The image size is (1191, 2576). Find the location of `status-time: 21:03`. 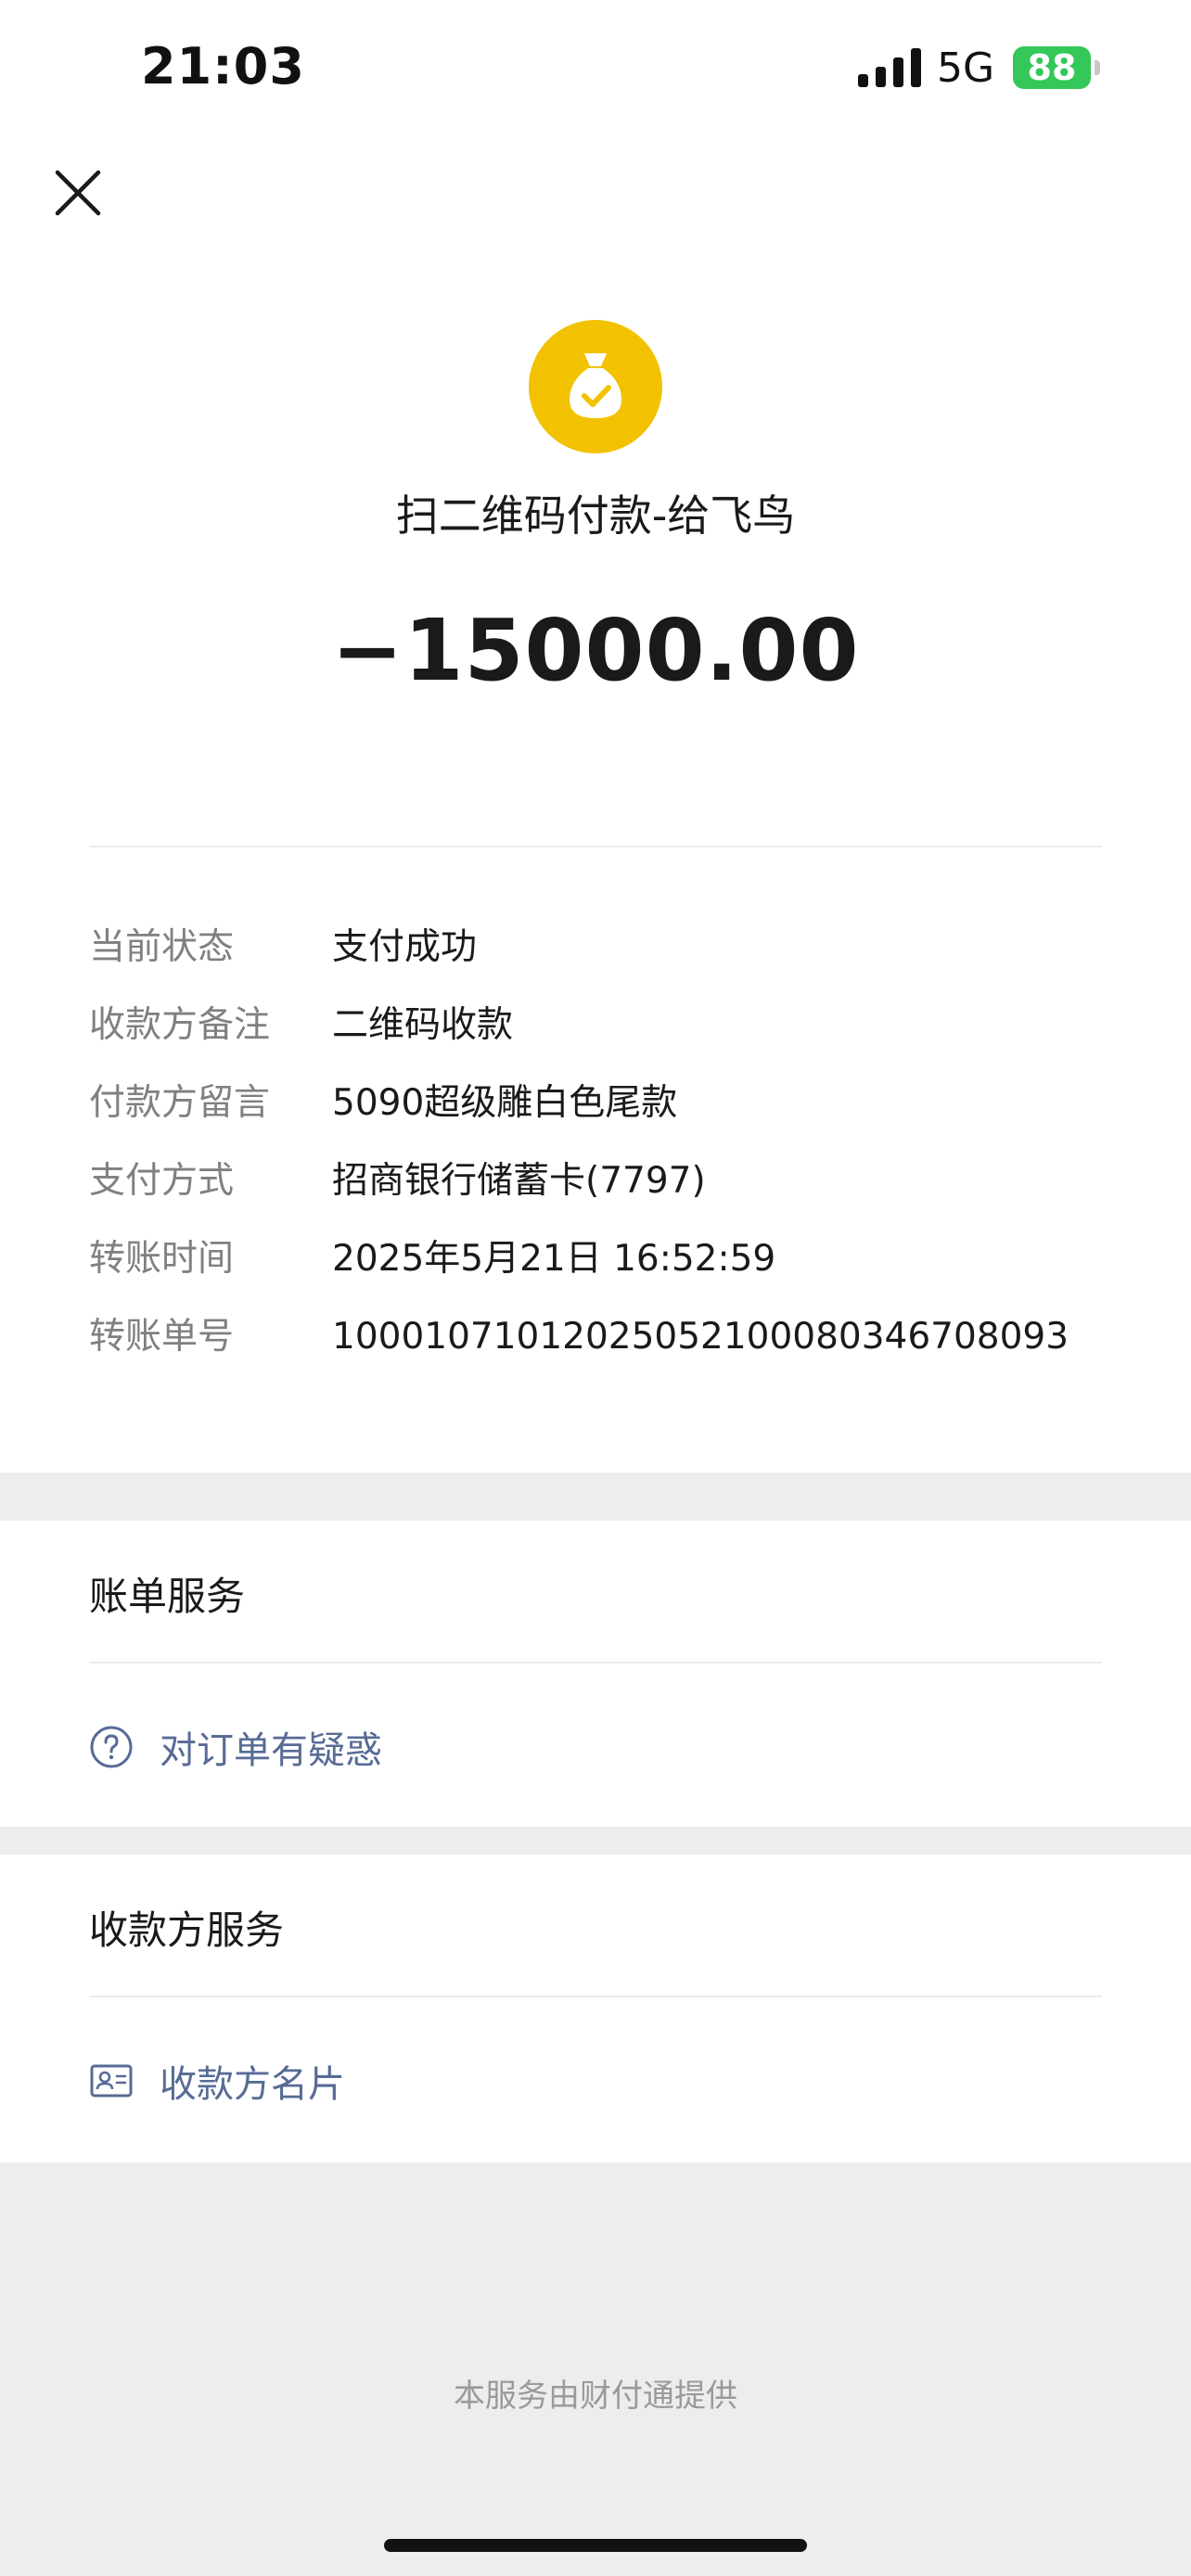

status-time: 21:03 is located at coordinates (223, 66).